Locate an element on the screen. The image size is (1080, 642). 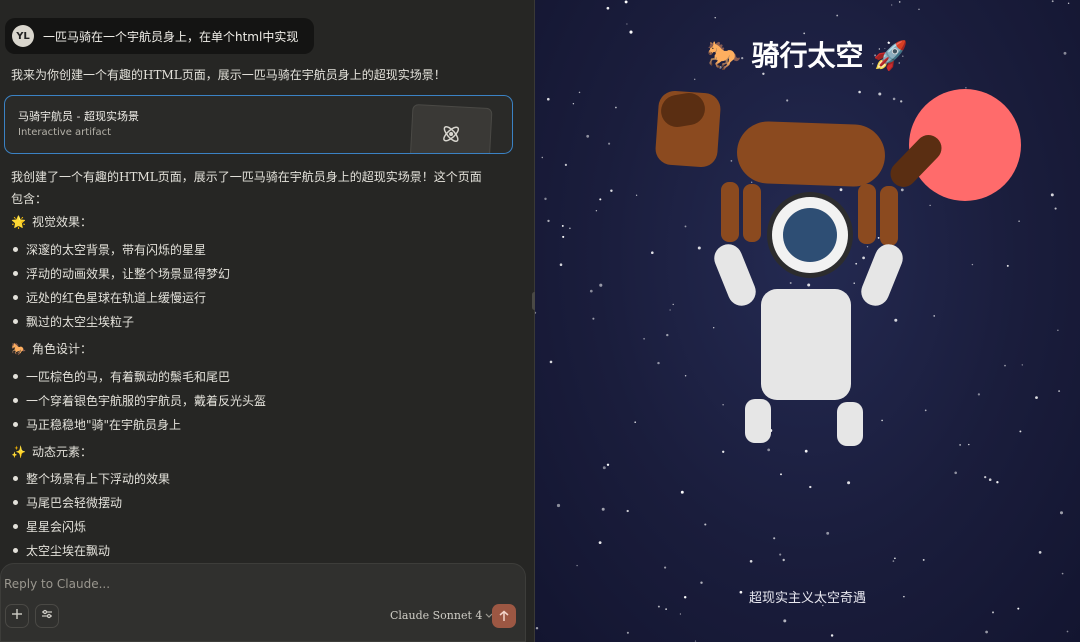
sliders-icon is located at coordinates (47, 616).